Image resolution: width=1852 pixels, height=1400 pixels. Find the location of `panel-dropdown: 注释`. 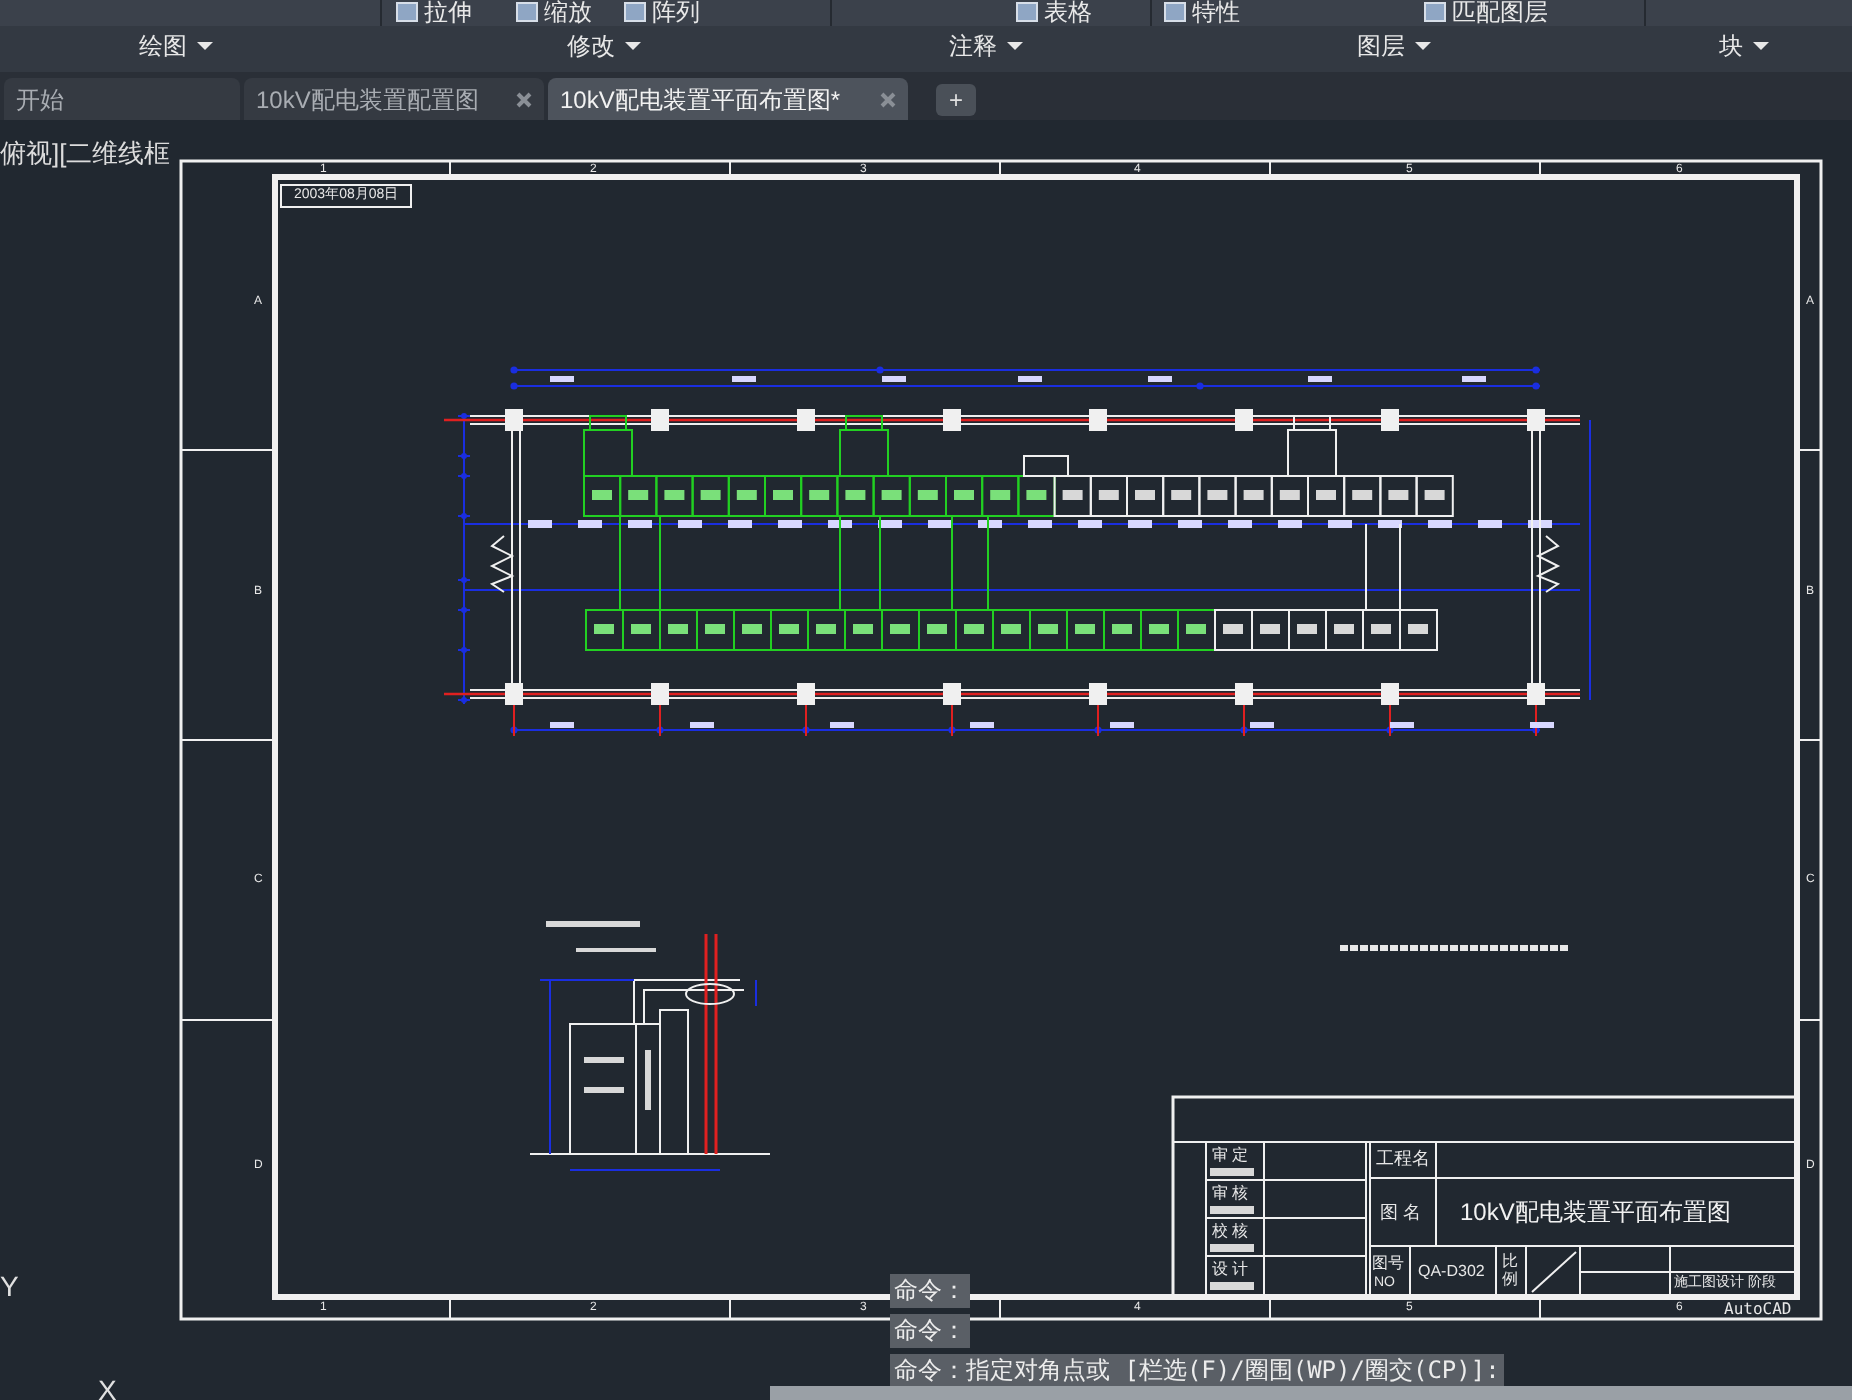

panel-dropdown: 注释 is located at coordinates (986, 46).